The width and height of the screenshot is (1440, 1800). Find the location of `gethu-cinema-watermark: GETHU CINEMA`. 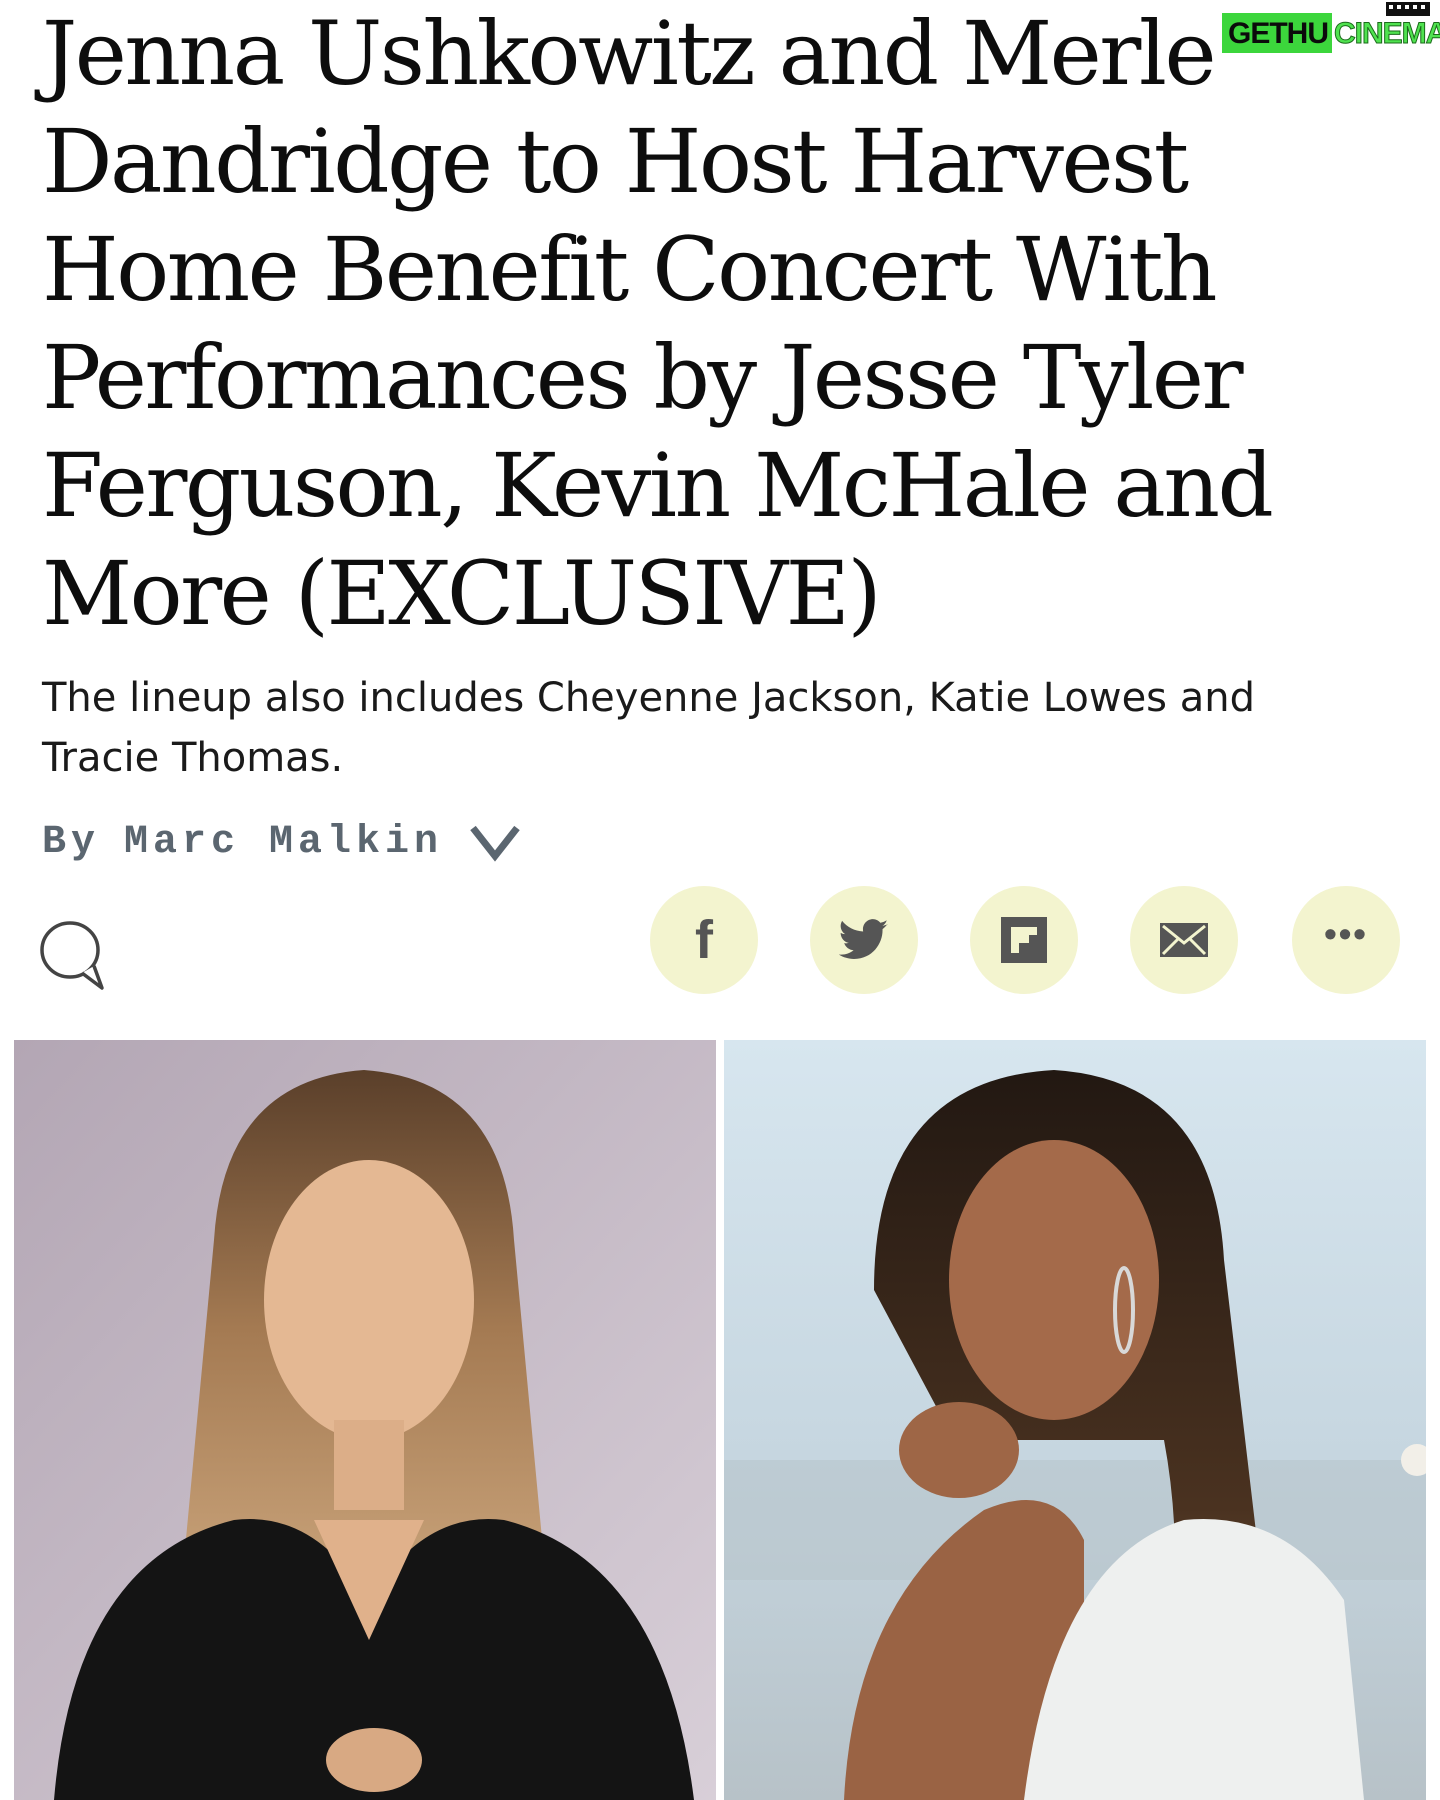

gethu-cinema-watermark: GETHU CINEMA is located at coordinates (1331, 29).